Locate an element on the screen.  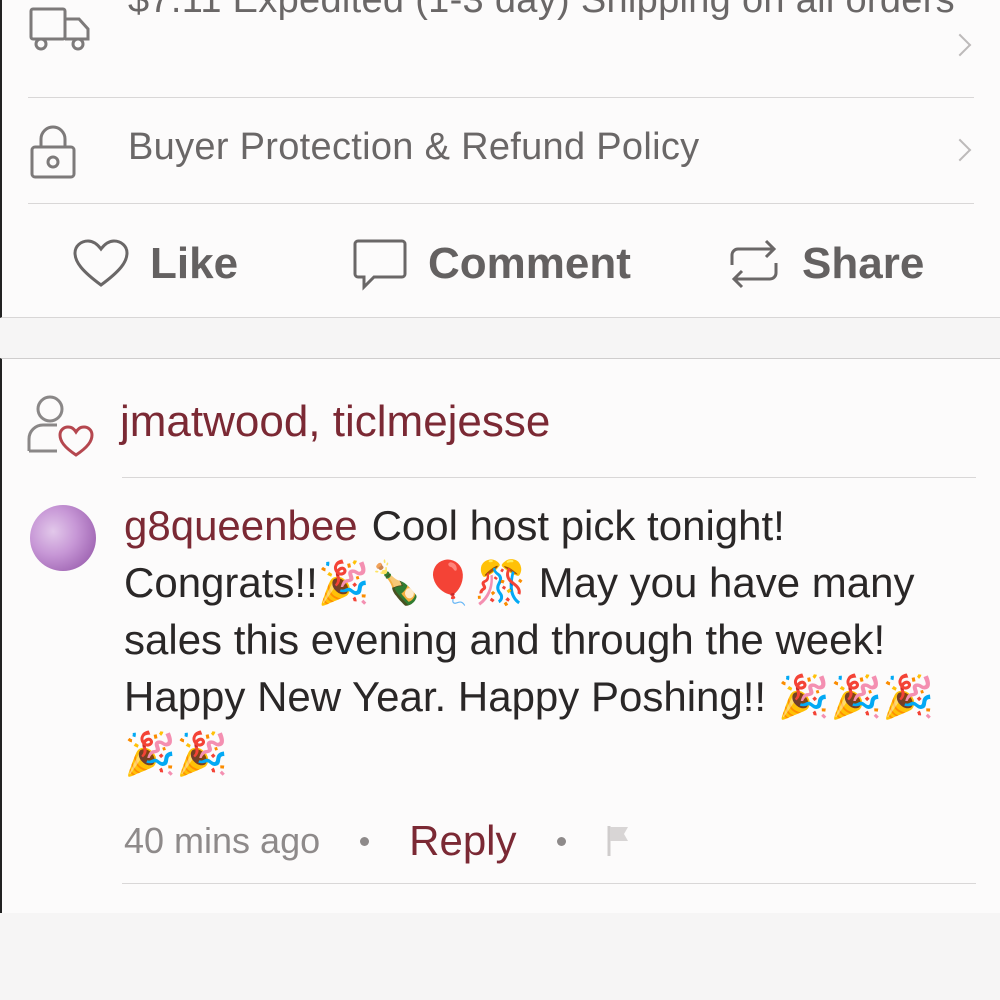
social-actions-bar: Like Comment Share is located at coordinates (501, 264).